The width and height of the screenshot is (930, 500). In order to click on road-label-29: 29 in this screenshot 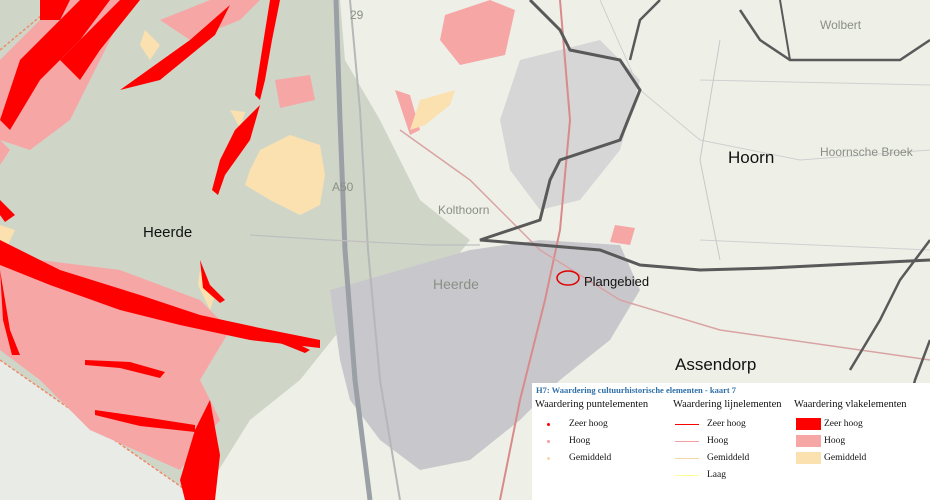, I will do `click(357, 15)`.